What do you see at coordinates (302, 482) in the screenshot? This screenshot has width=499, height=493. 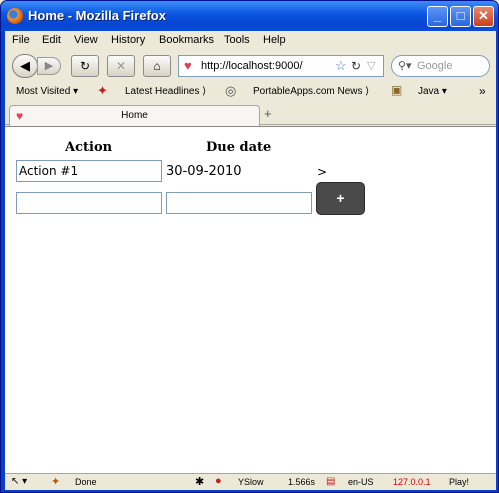 I see `load-time: 1.566s` at bounding box center [302, 482].